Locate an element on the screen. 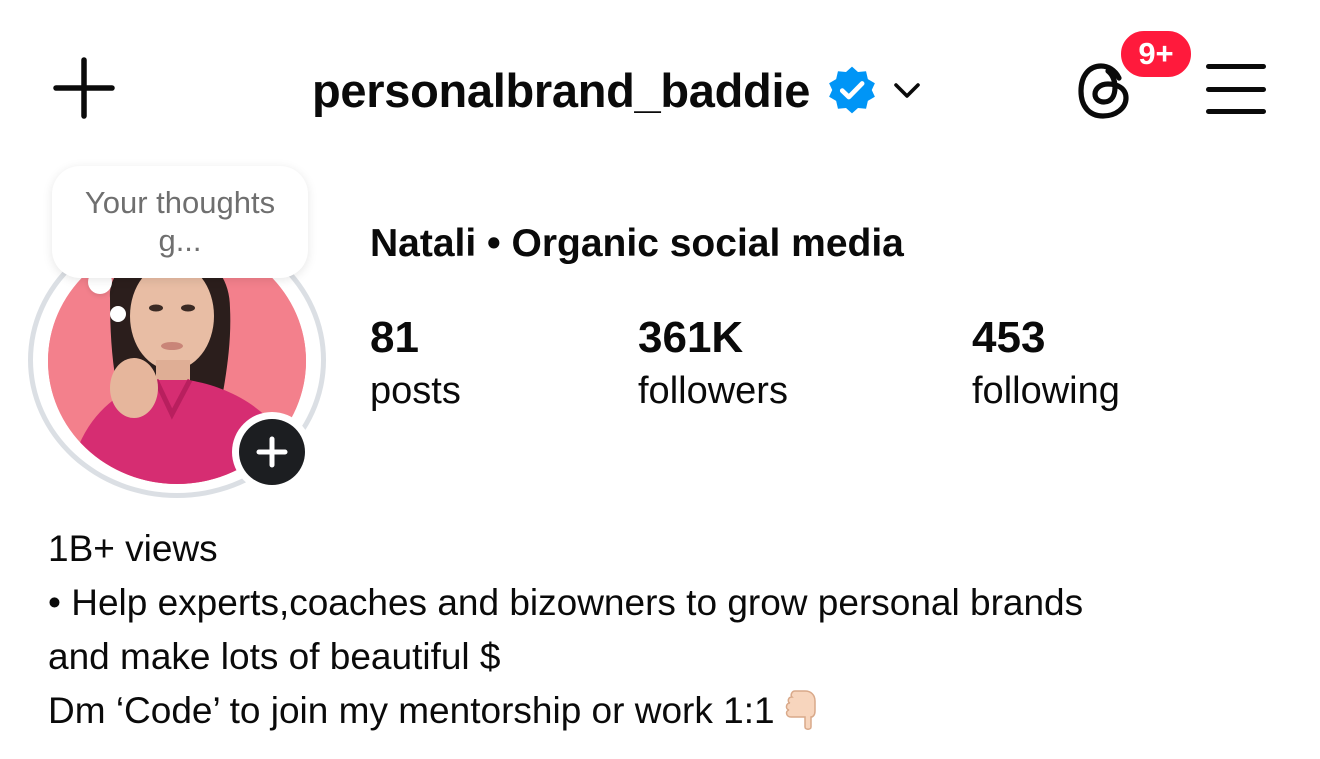 Image resolution: width=1320 pixels, height=759 pixels. hamburger-menu-icon is located at coordinates (1236, 66).